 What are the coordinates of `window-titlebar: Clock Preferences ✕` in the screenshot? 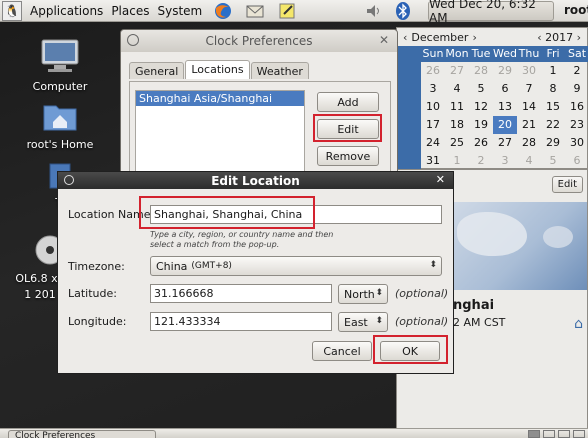 It's located at (259, 41).